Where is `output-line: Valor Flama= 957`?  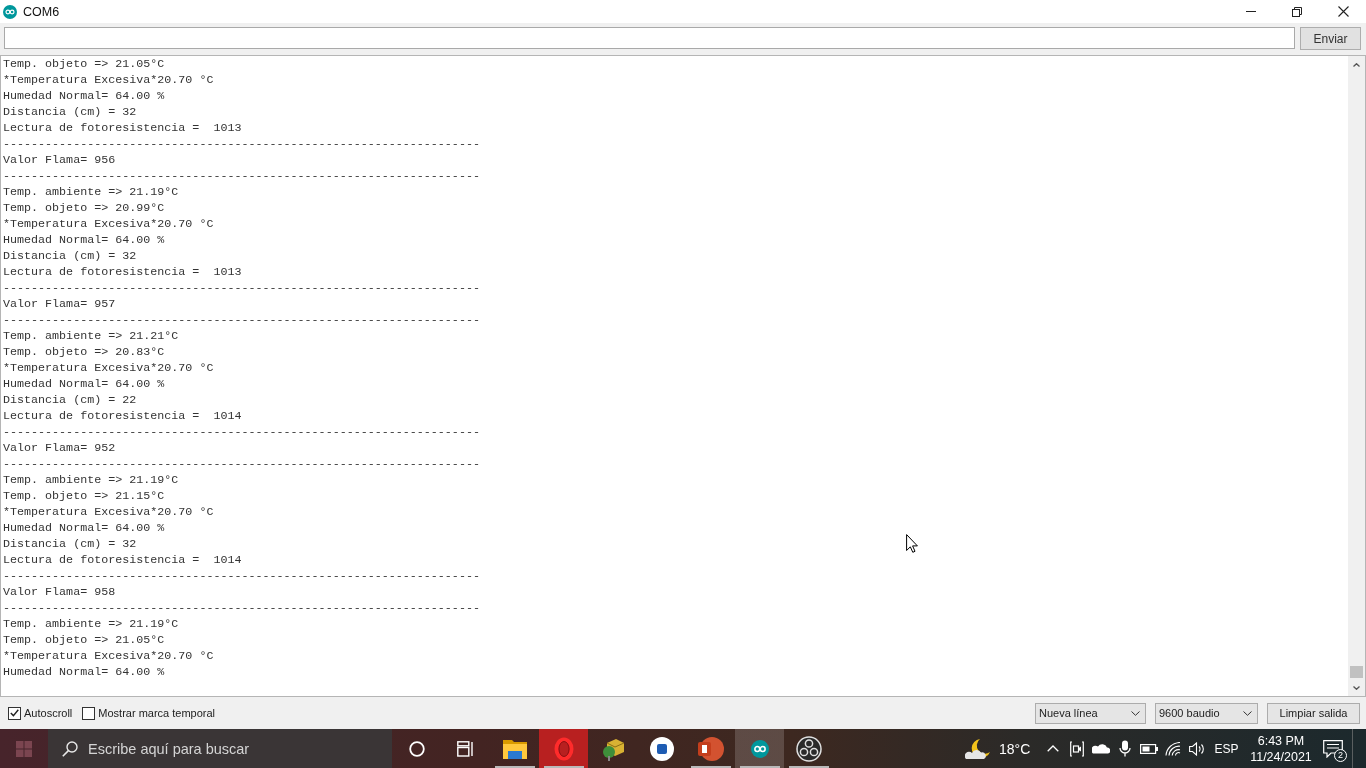 output-line: Valor Flama= 957 is located at coordinates (59, 304).